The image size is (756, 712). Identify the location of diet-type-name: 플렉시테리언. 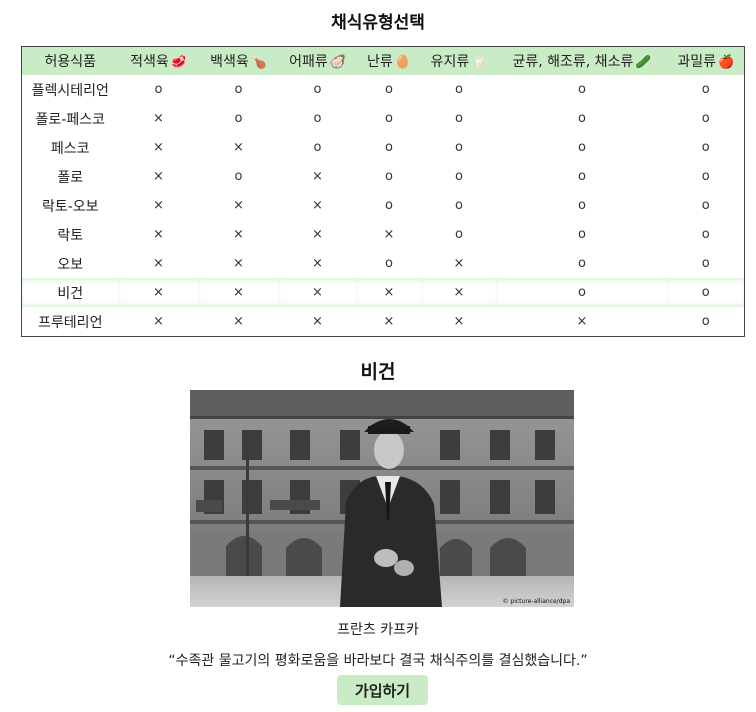
(70, 90).